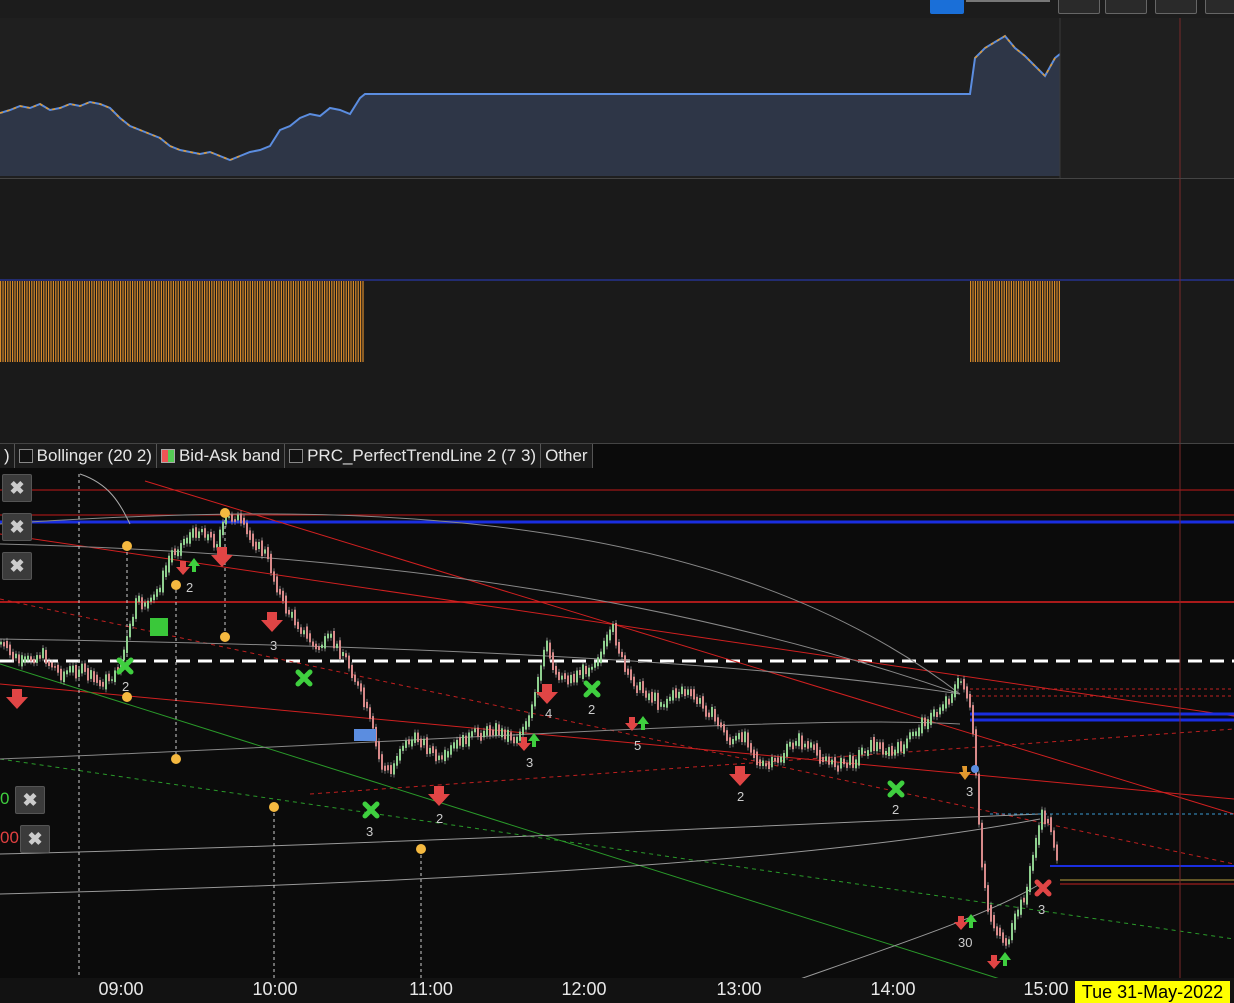  Describe the element at coordinates (413, 456) in the screenshot. I see `legend-item-trendline: PRC_PerfectTrendLine 2 (7 3)` at that location.